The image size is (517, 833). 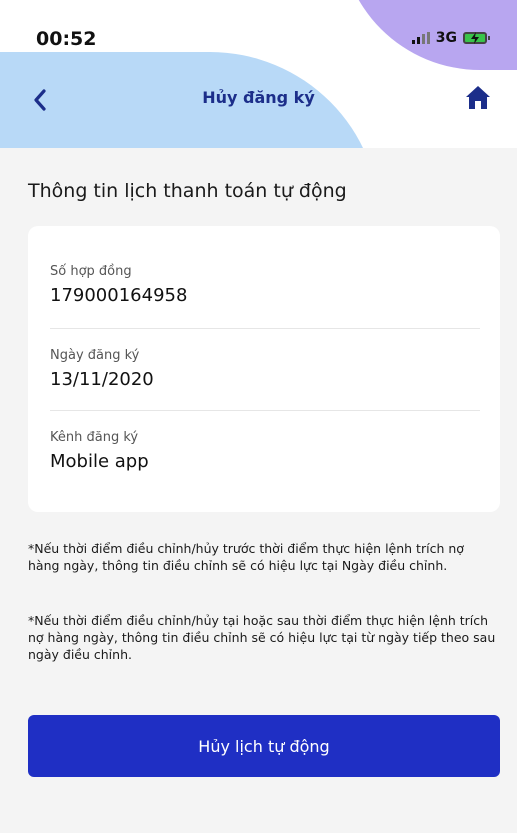 I want to click on home-button, so click(x=478, y=97).